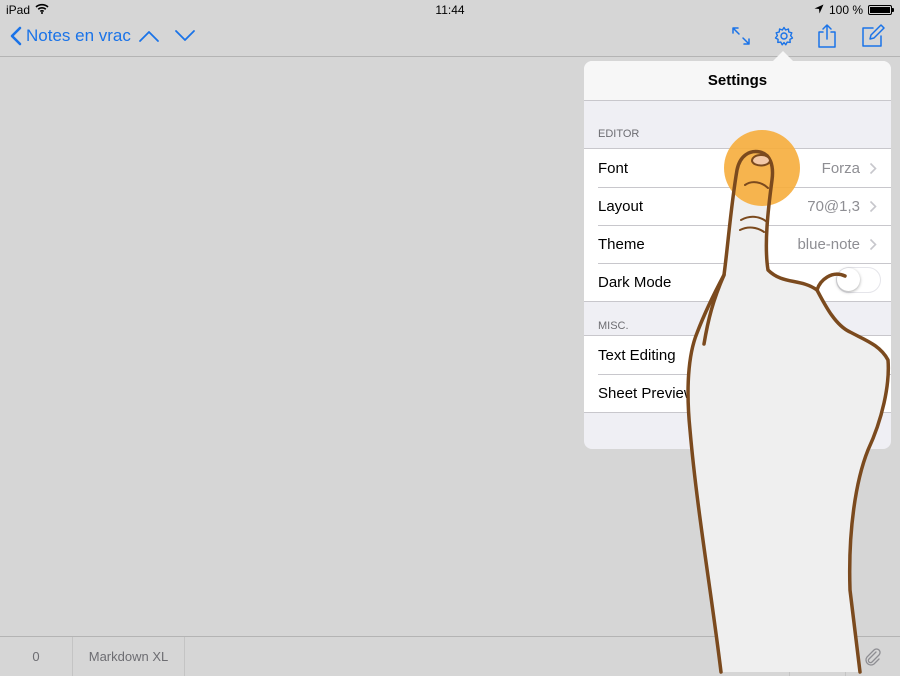 This screenshot has width=900, height=676. I want to click on share-icon, so click(827, 36).